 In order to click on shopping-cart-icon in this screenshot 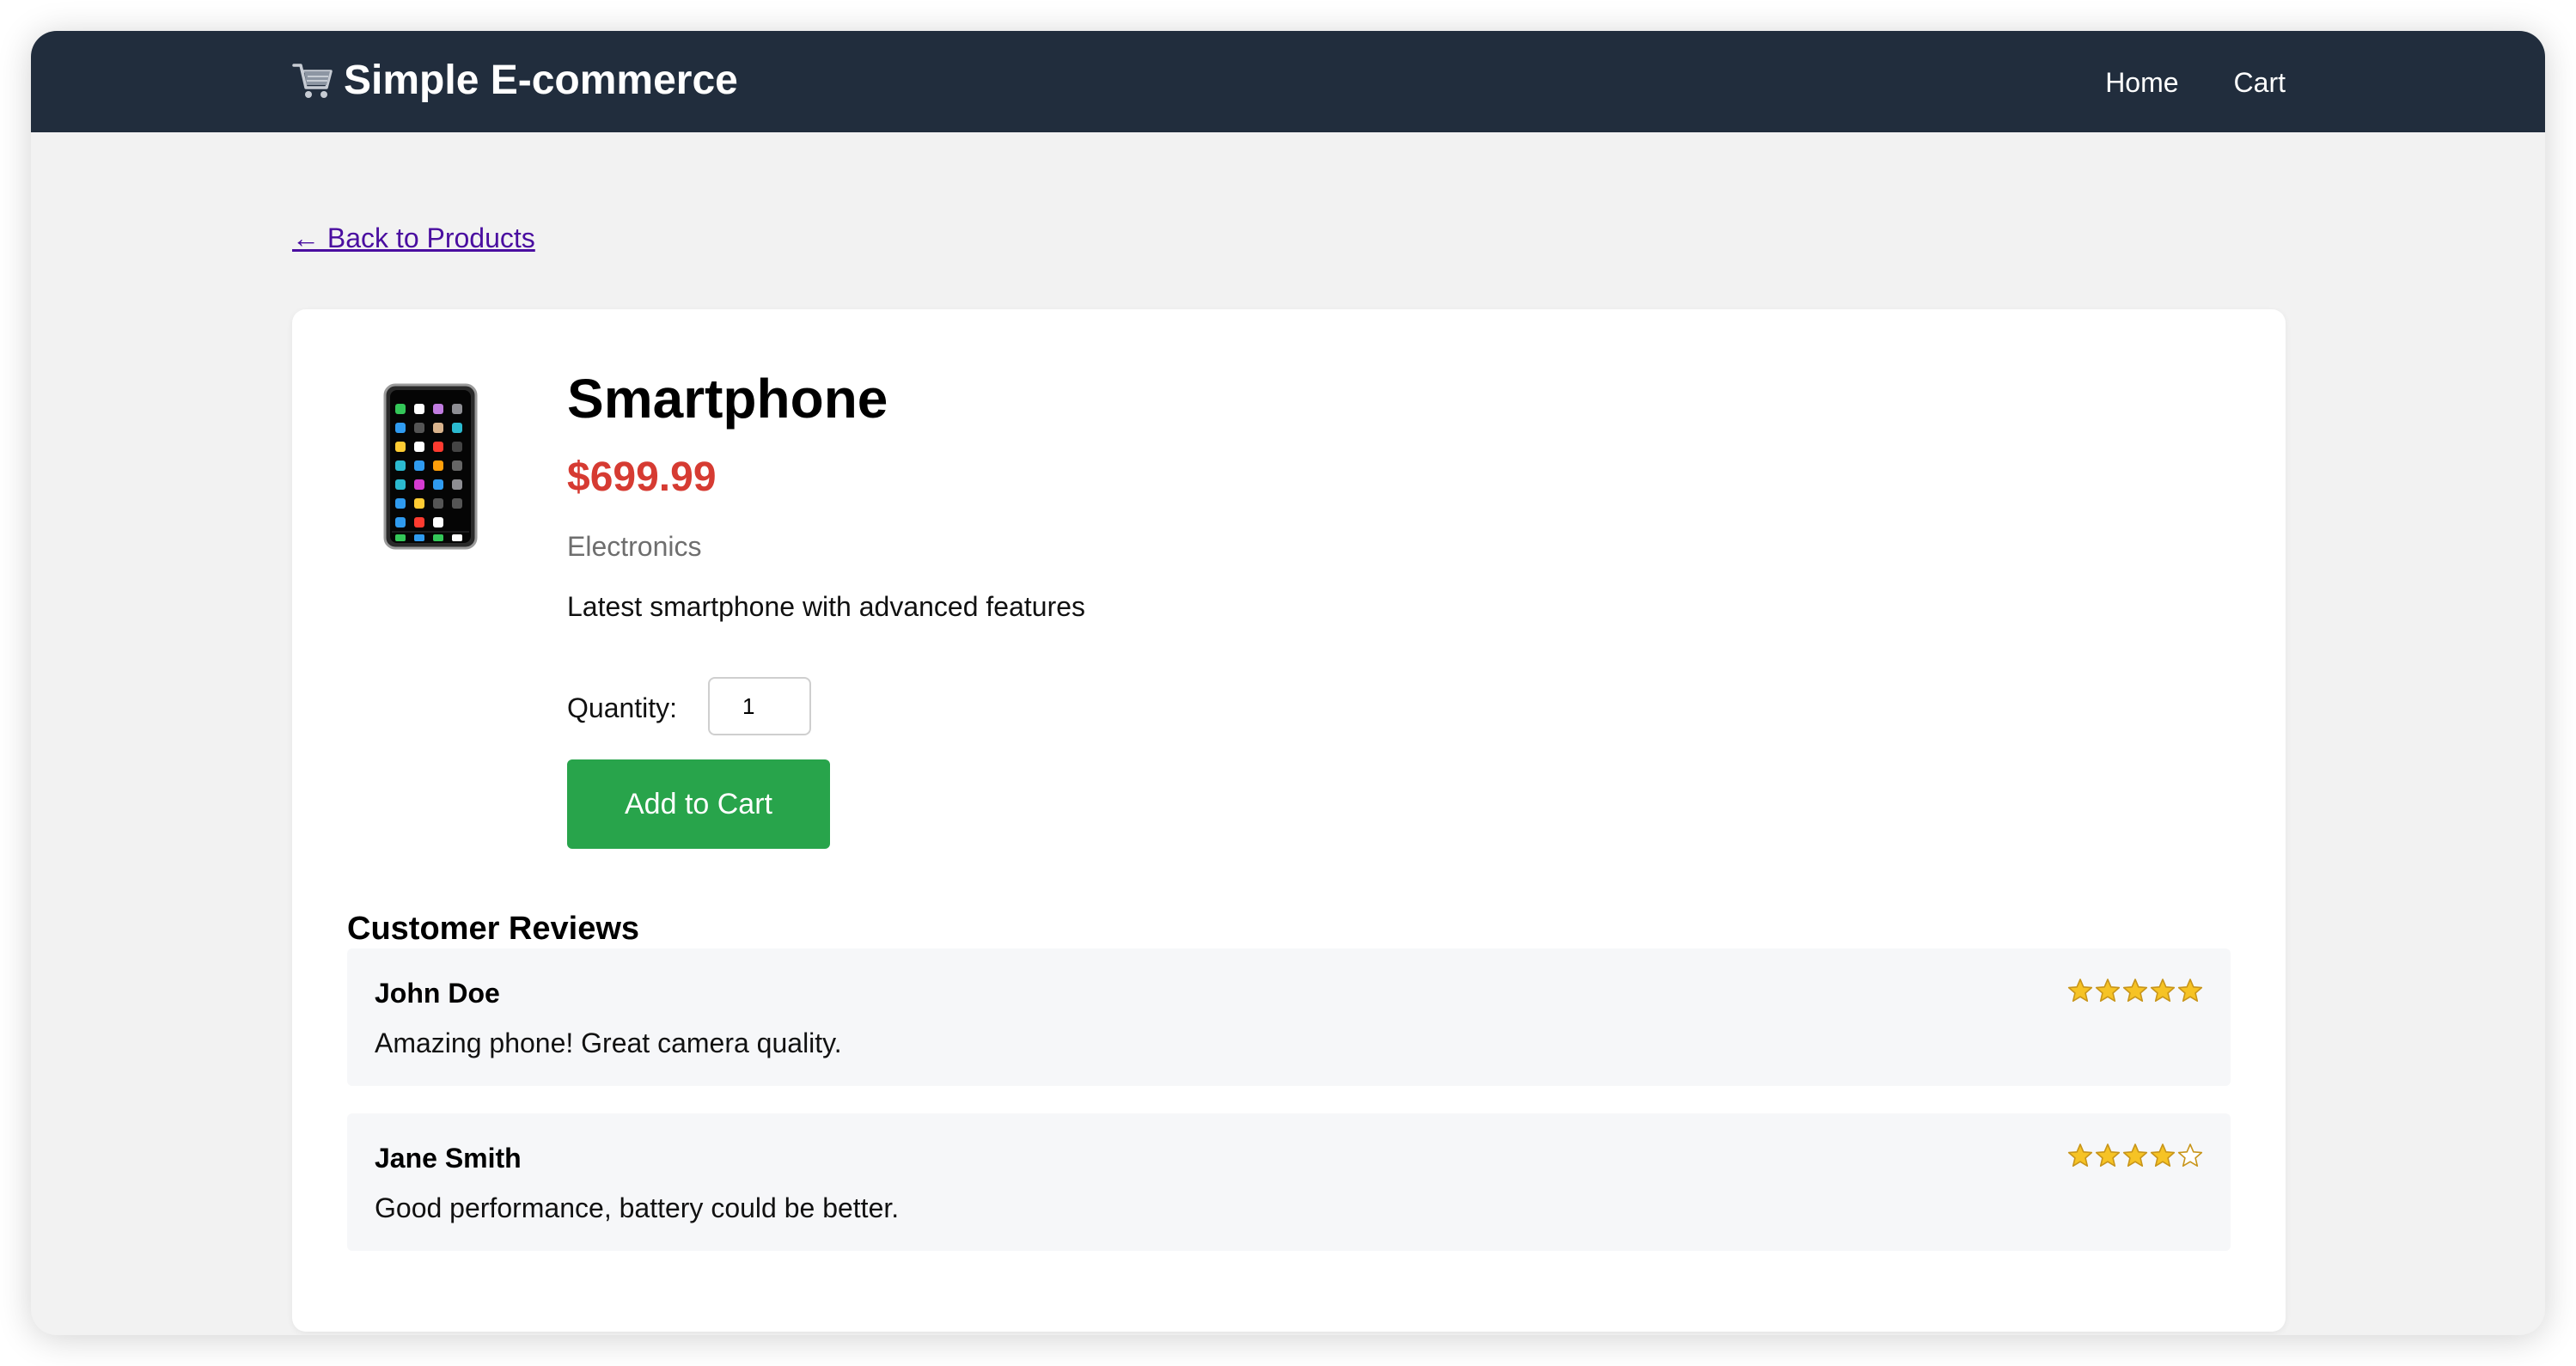, I will do `click(312, 81)`.